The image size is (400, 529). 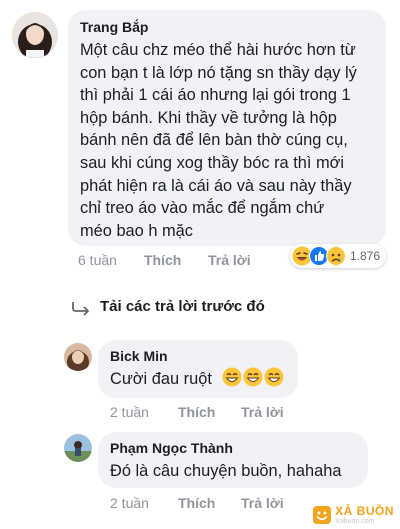 What do you see at coordinates (218, 50) in the screenshot?
I see `comment-text-line: Một câu chz méo thể hài hước hơn từ` at bounding box center [218, 50].